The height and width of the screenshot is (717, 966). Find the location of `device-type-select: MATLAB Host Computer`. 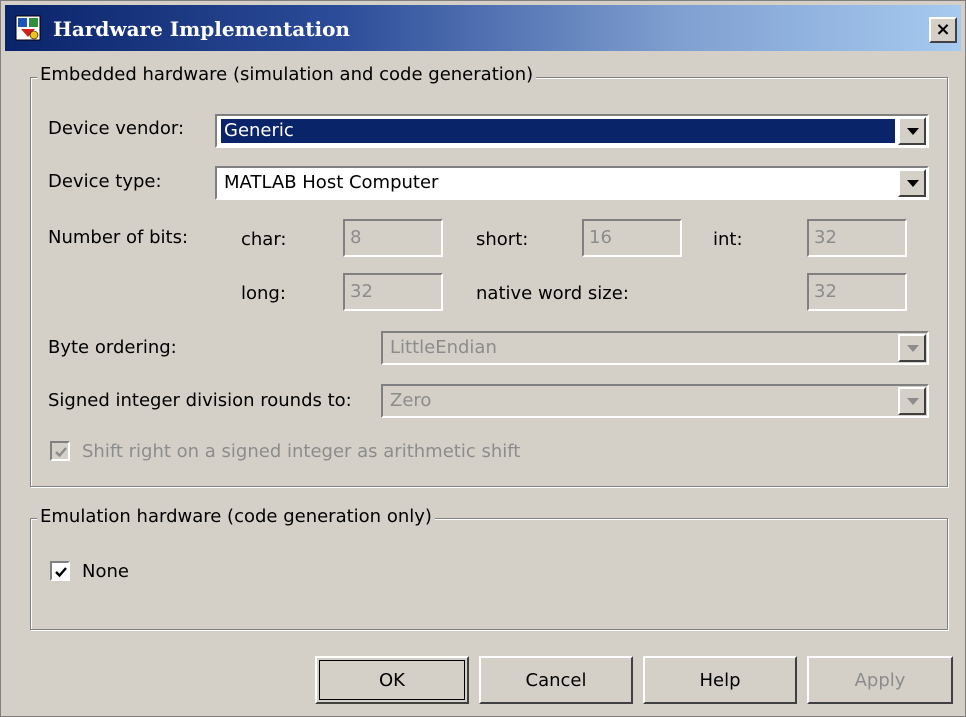

device-type-select: MATLAB Host Computer is located at coordinates (572, 183).